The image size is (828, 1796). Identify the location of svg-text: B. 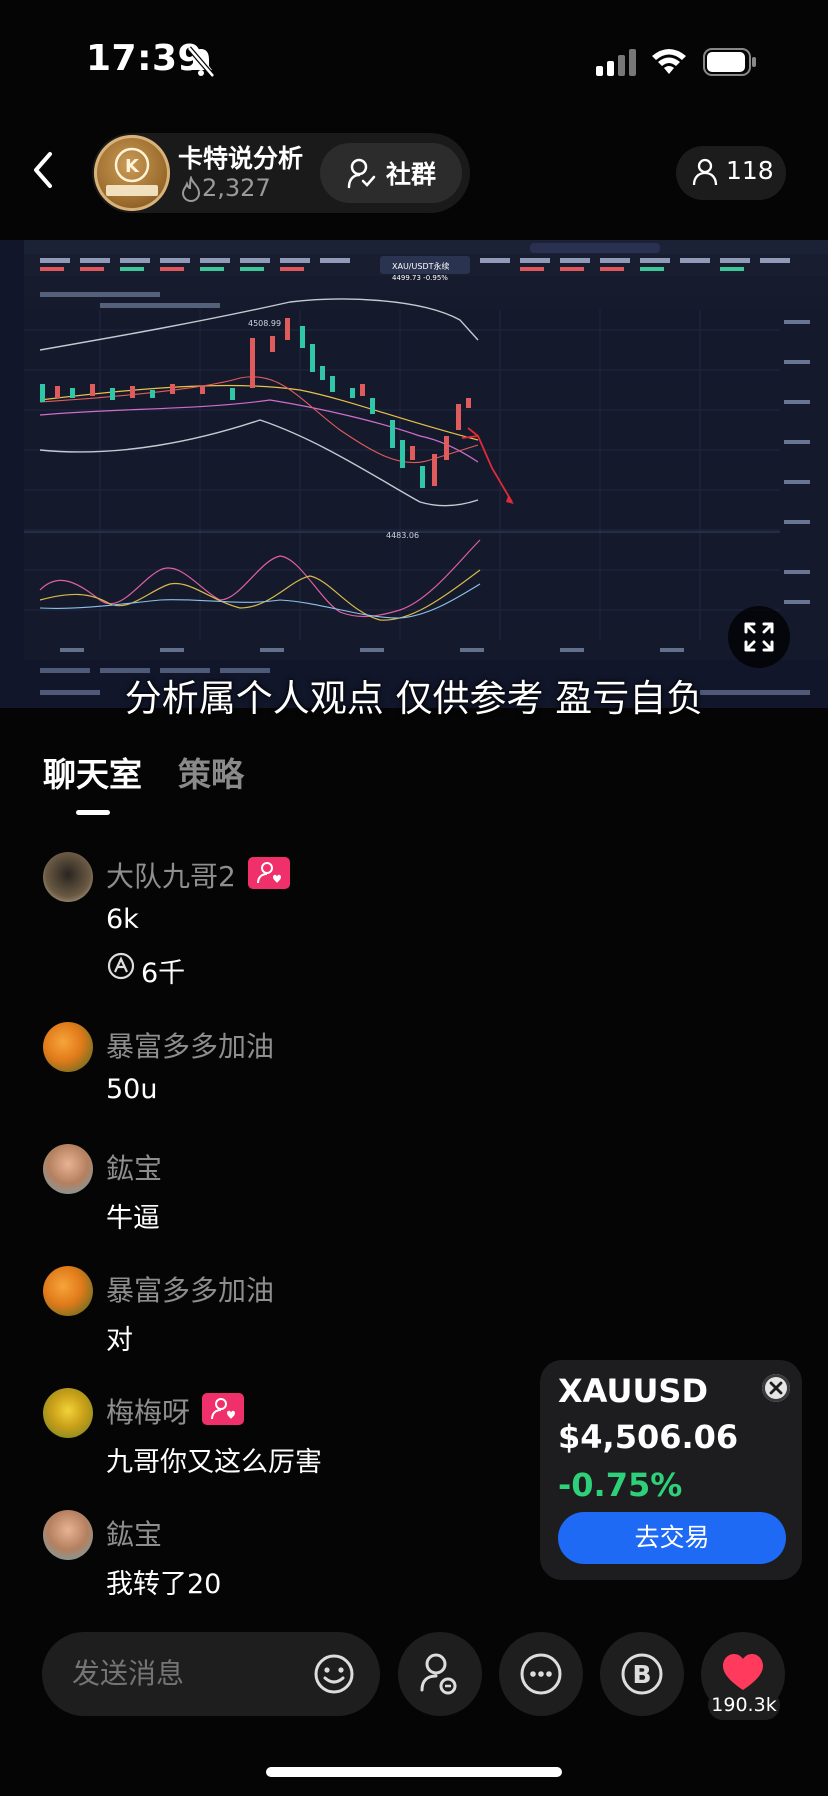
(641, 1674).